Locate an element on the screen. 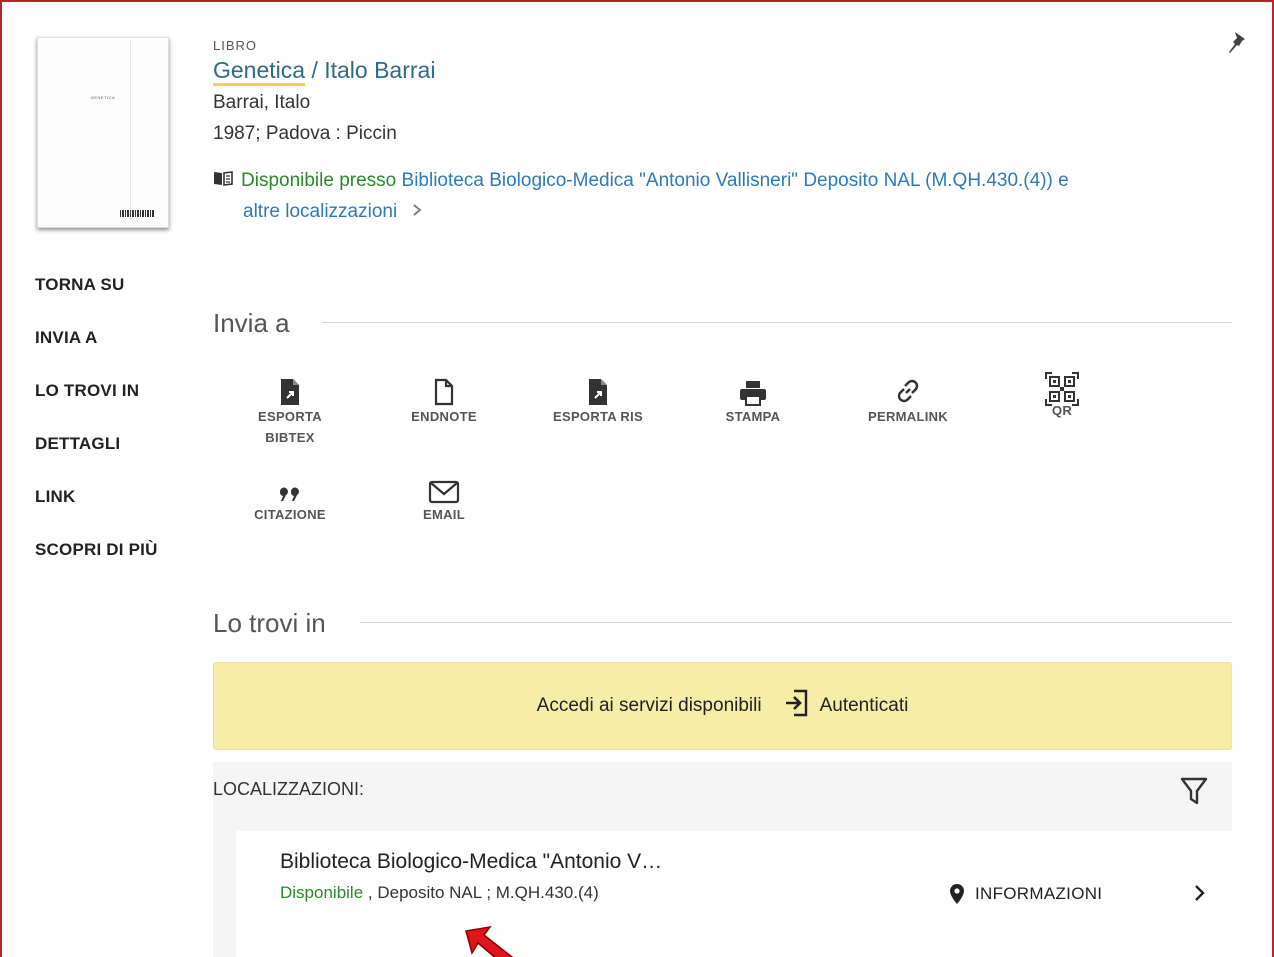 The width and height of the screenshot is (1274, 957). map-pin-icon is located at coordinates (957, 894).